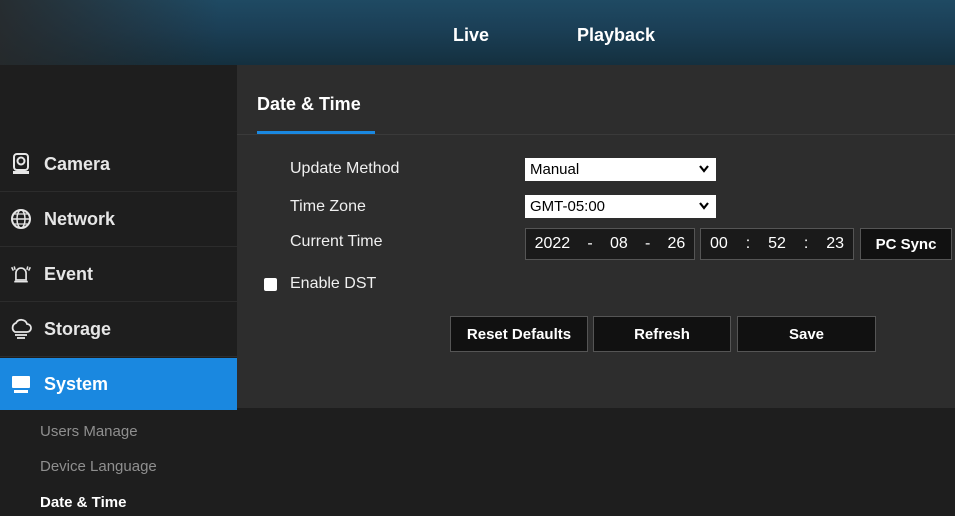 The width and height of the screenshot is (955, 516). What do you see at coordinates (471, 35) in the screenshot?
I see `tab-live: Live` at bounding box center [471, 35].